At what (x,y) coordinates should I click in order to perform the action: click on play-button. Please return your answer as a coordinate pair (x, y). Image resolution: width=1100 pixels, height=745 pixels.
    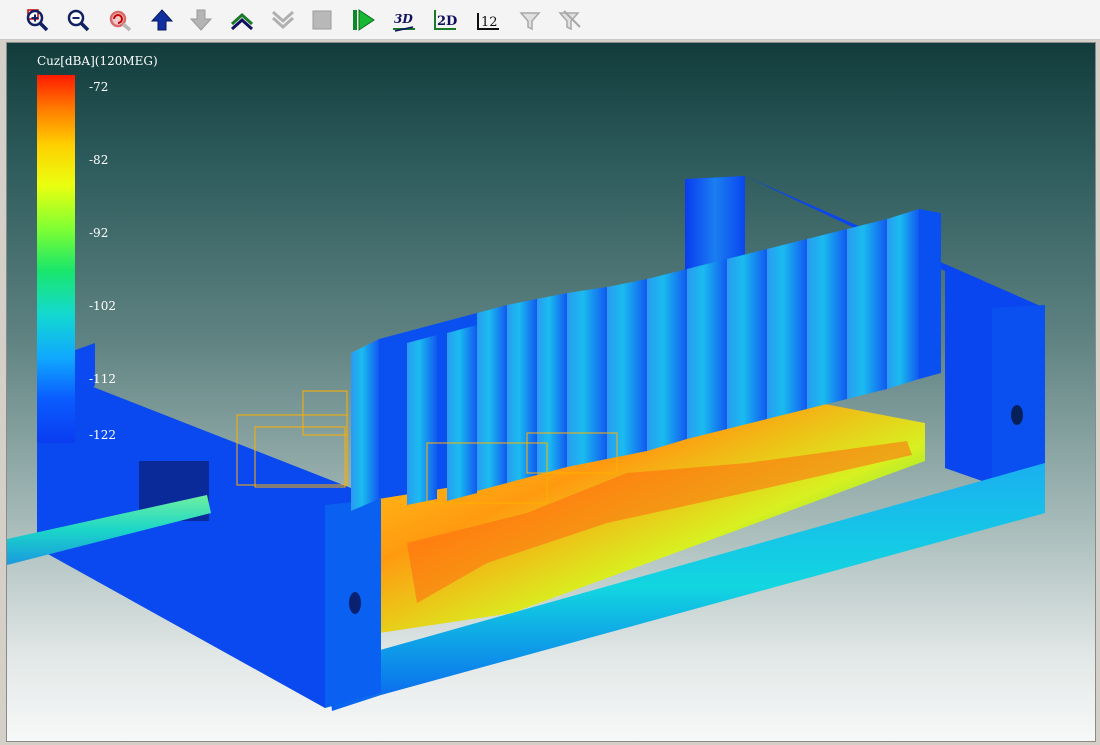
    Looking at the image, I should click on (363, 20).